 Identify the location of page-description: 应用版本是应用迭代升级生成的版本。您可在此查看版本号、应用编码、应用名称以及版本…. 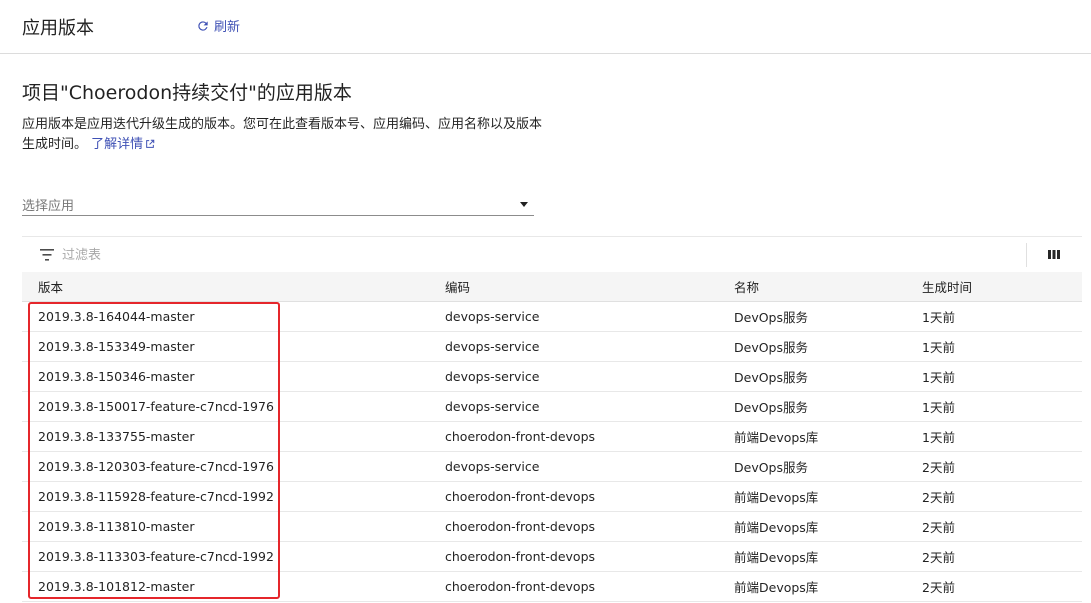
(282, 135).